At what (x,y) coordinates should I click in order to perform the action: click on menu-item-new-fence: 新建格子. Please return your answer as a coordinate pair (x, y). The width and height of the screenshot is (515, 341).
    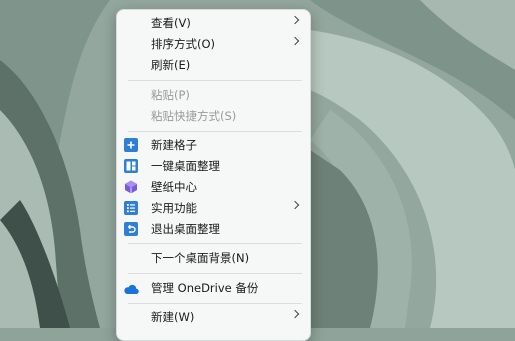
    Looking at the image, I should click on (213, 145).